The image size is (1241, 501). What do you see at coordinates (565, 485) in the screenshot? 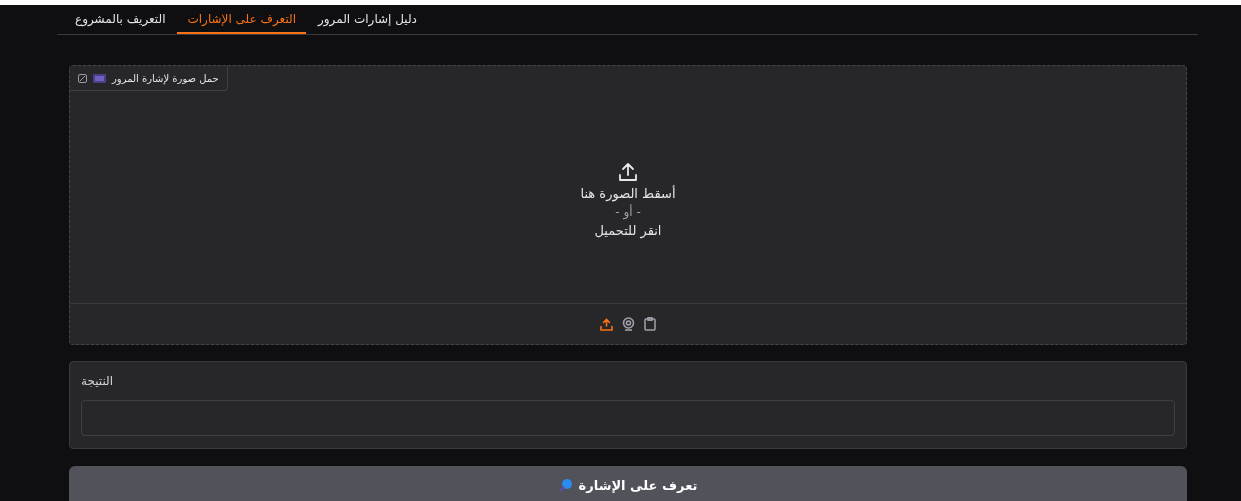
I see `search-icon` at bounding box center [565, 485].